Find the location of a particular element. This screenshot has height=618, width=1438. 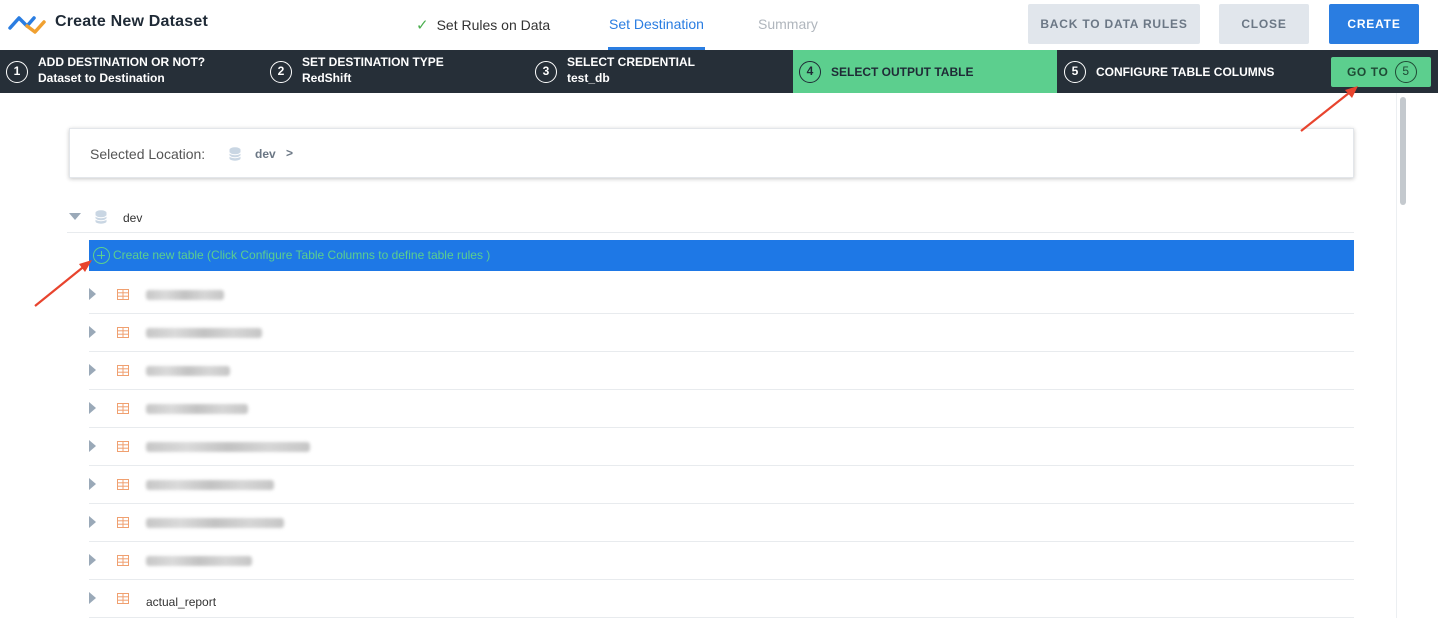

step-title: CONFIGURE TABLE COLUMNS is located at coordinates (1185, 72).